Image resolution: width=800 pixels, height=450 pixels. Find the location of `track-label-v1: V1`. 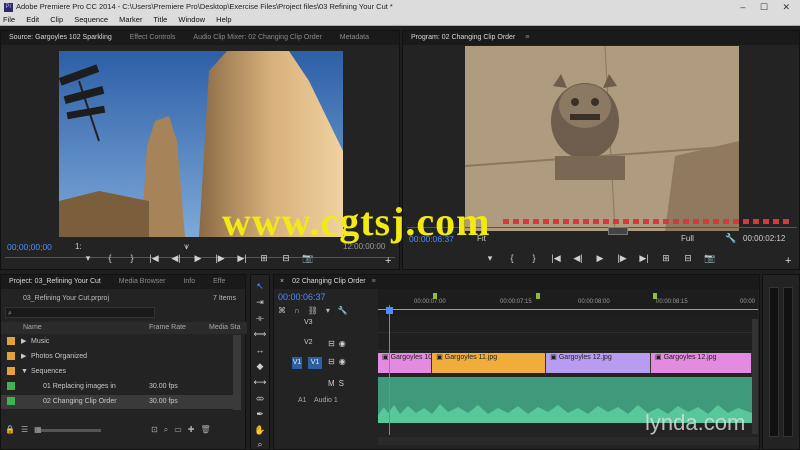

track-label-v1: V1 is located at coordinates (315, 363).